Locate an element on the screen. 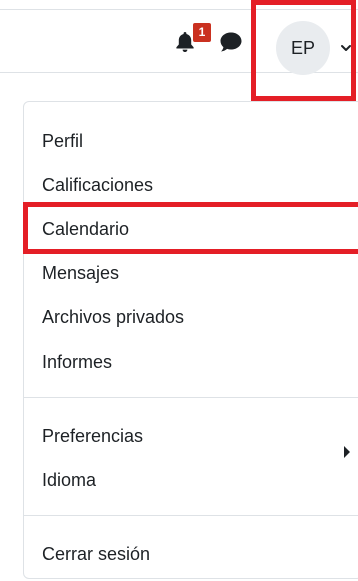 The image size is (358, 581). menu-item-calificaciones: Calificaciones is located at coordinates (97, 185).